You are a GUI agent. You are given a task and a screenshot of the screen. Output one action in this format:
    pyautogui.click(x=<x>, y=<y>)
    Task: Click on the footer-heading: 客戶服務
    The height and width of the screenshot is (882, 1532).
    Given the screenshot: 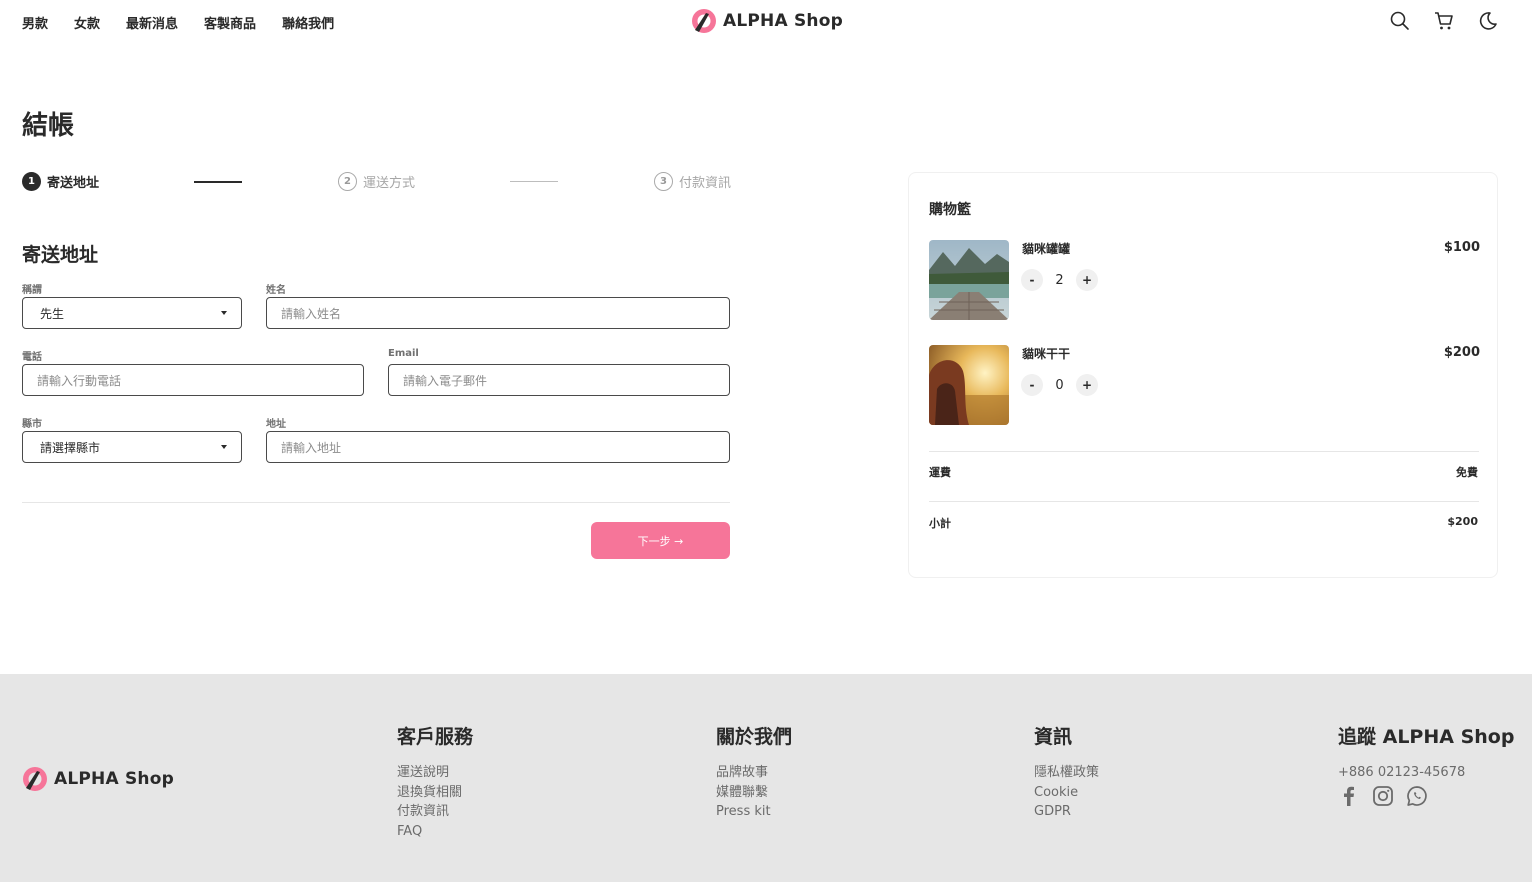 What is the action you would take?
    pyautogui.click(x=435, y=737)
    